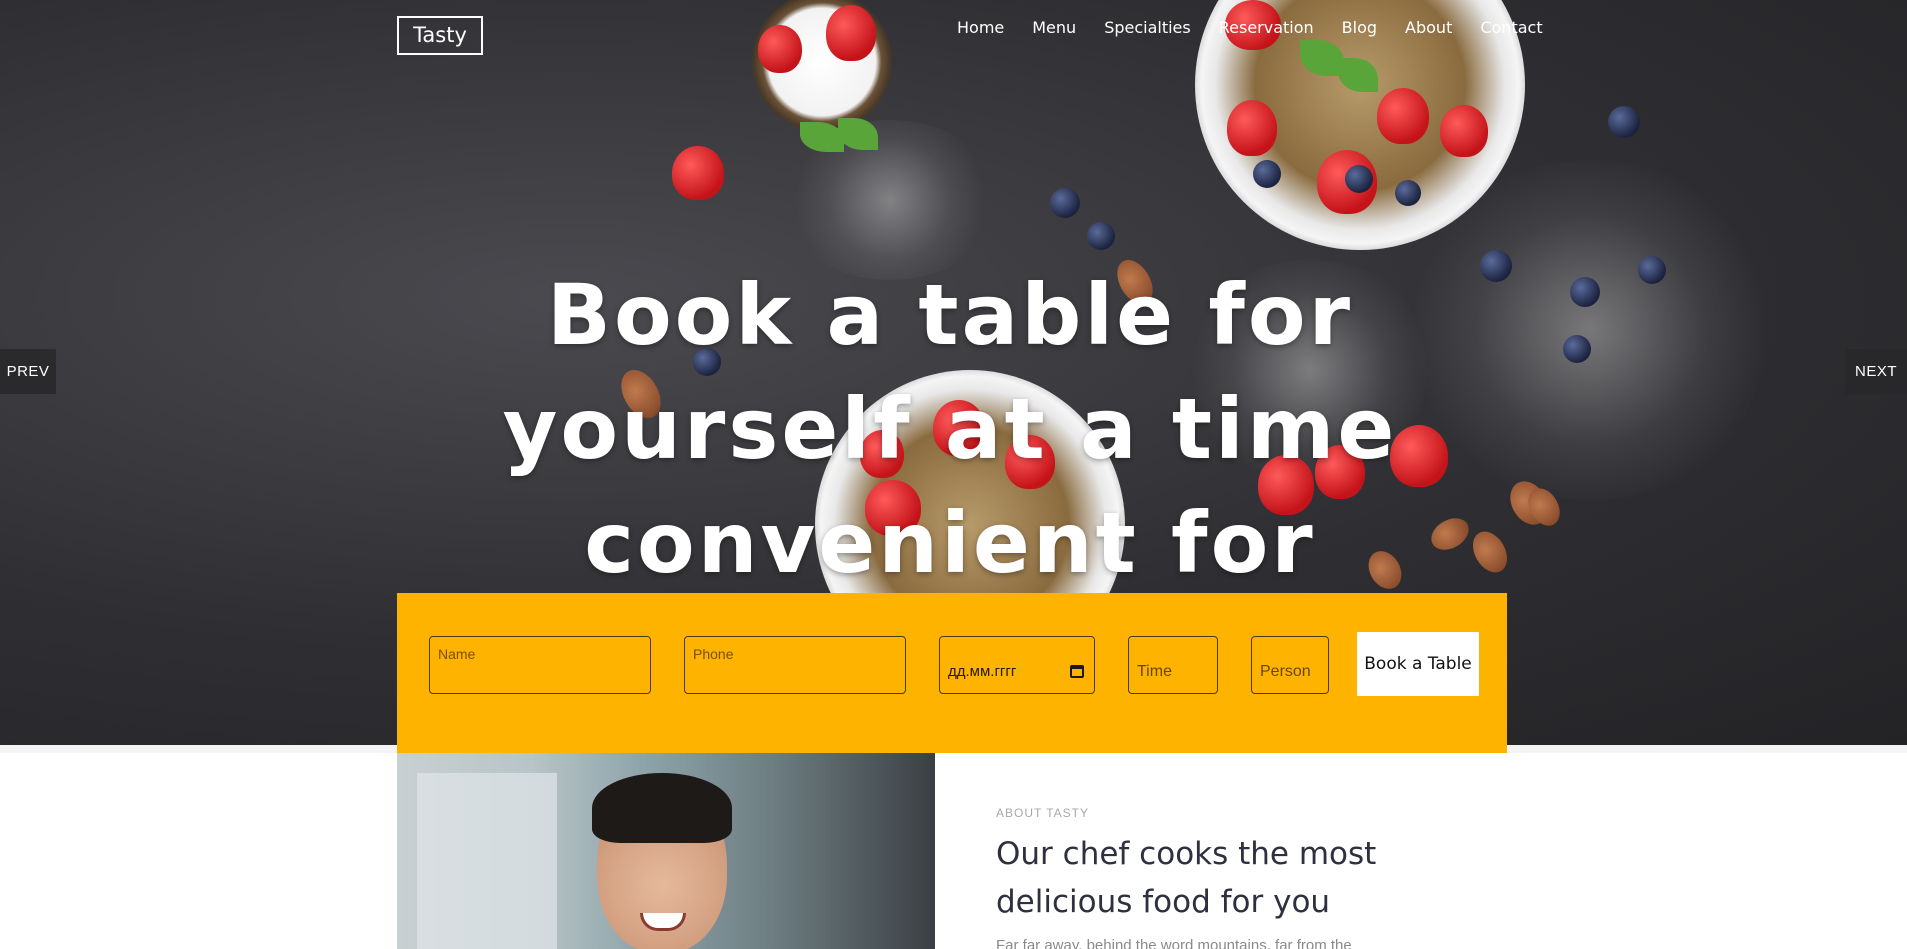  What do you see at coordinates (1043, 813) in the screenshot?
I see `about-kicker: ABOUT TASTY` at bounding box center [1043, 813].